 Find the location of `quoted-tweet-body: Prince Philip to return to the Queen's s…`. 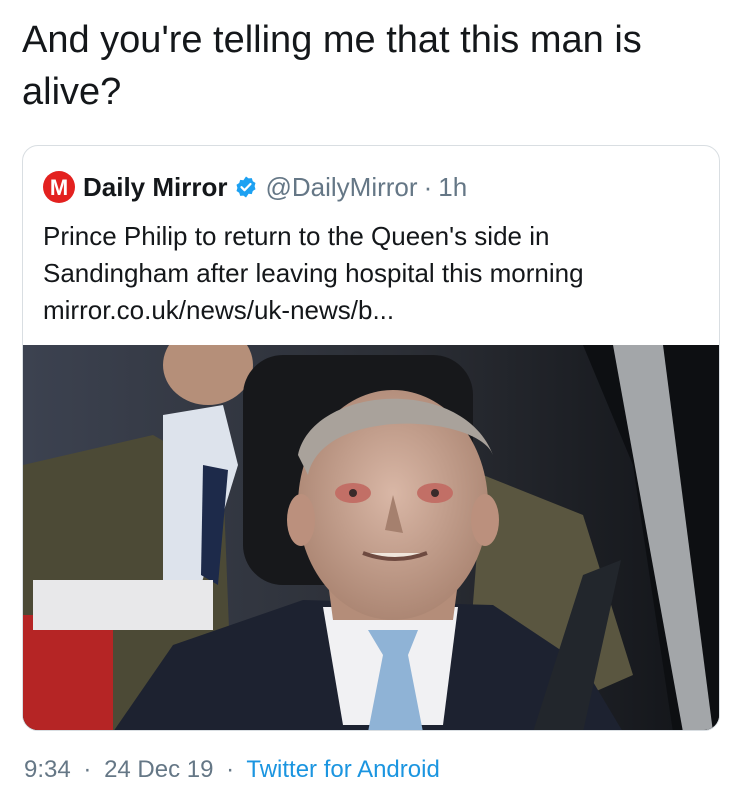

quoted-tweet-body: Prince Philip to return to the Queen's s… is located at coordinates (373, 273).